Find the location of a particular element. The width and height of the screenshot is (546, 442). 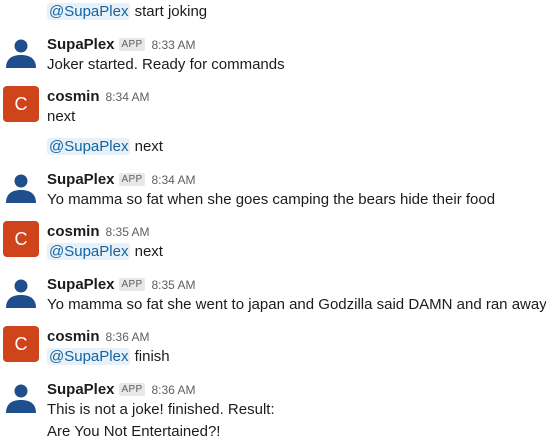

message-header: SupaPlex APP 8:35 AM is located at coordinates (121, 285).